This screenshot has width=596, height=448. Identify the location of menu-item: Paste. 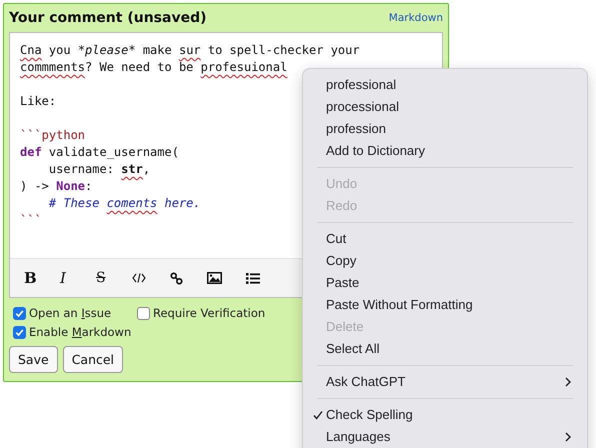
(445, 283).